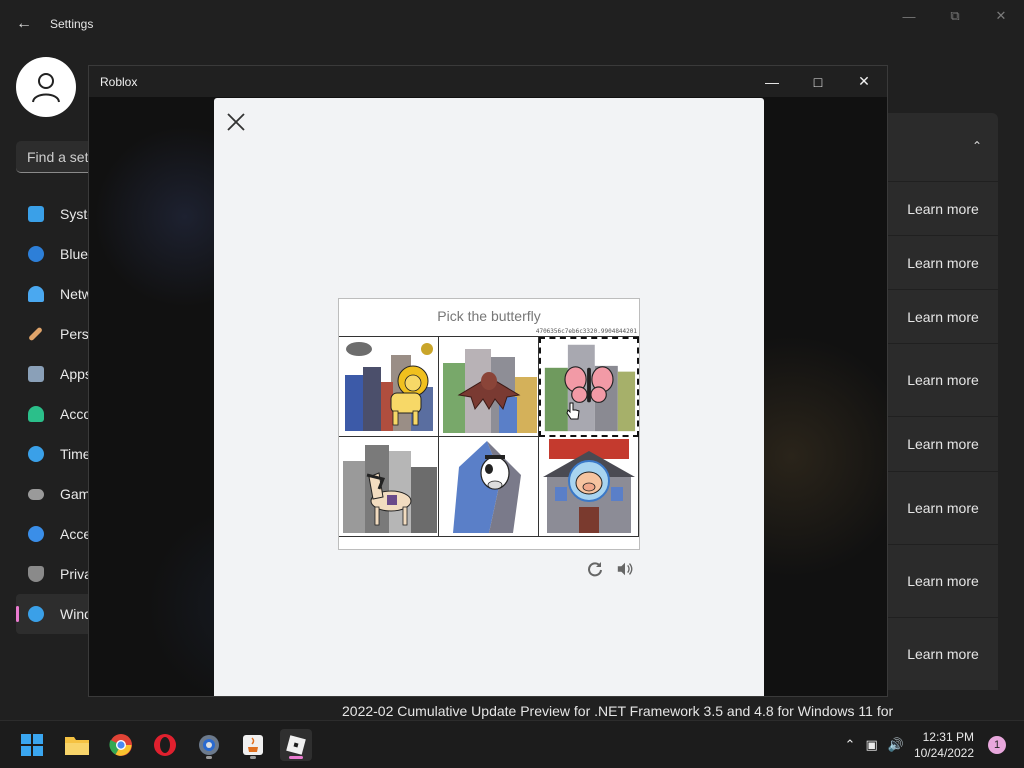 This screenshot has width=1024, height=768. I want to click on java-icon, so click(253, 745).